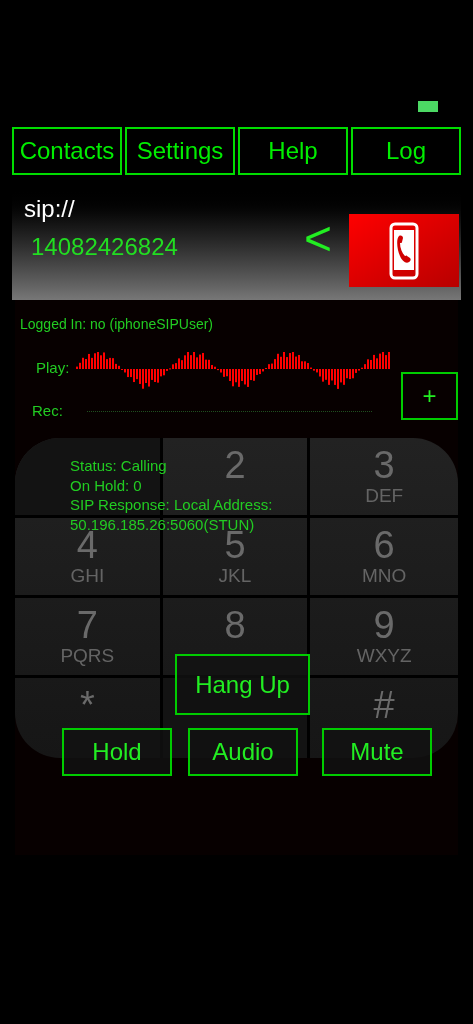 The height and width of the screenshot is (1024, 473). What do you see at coordinates (429, 396) in the screenshot?
I see `add-button: +` at bounding box center [429, 396].